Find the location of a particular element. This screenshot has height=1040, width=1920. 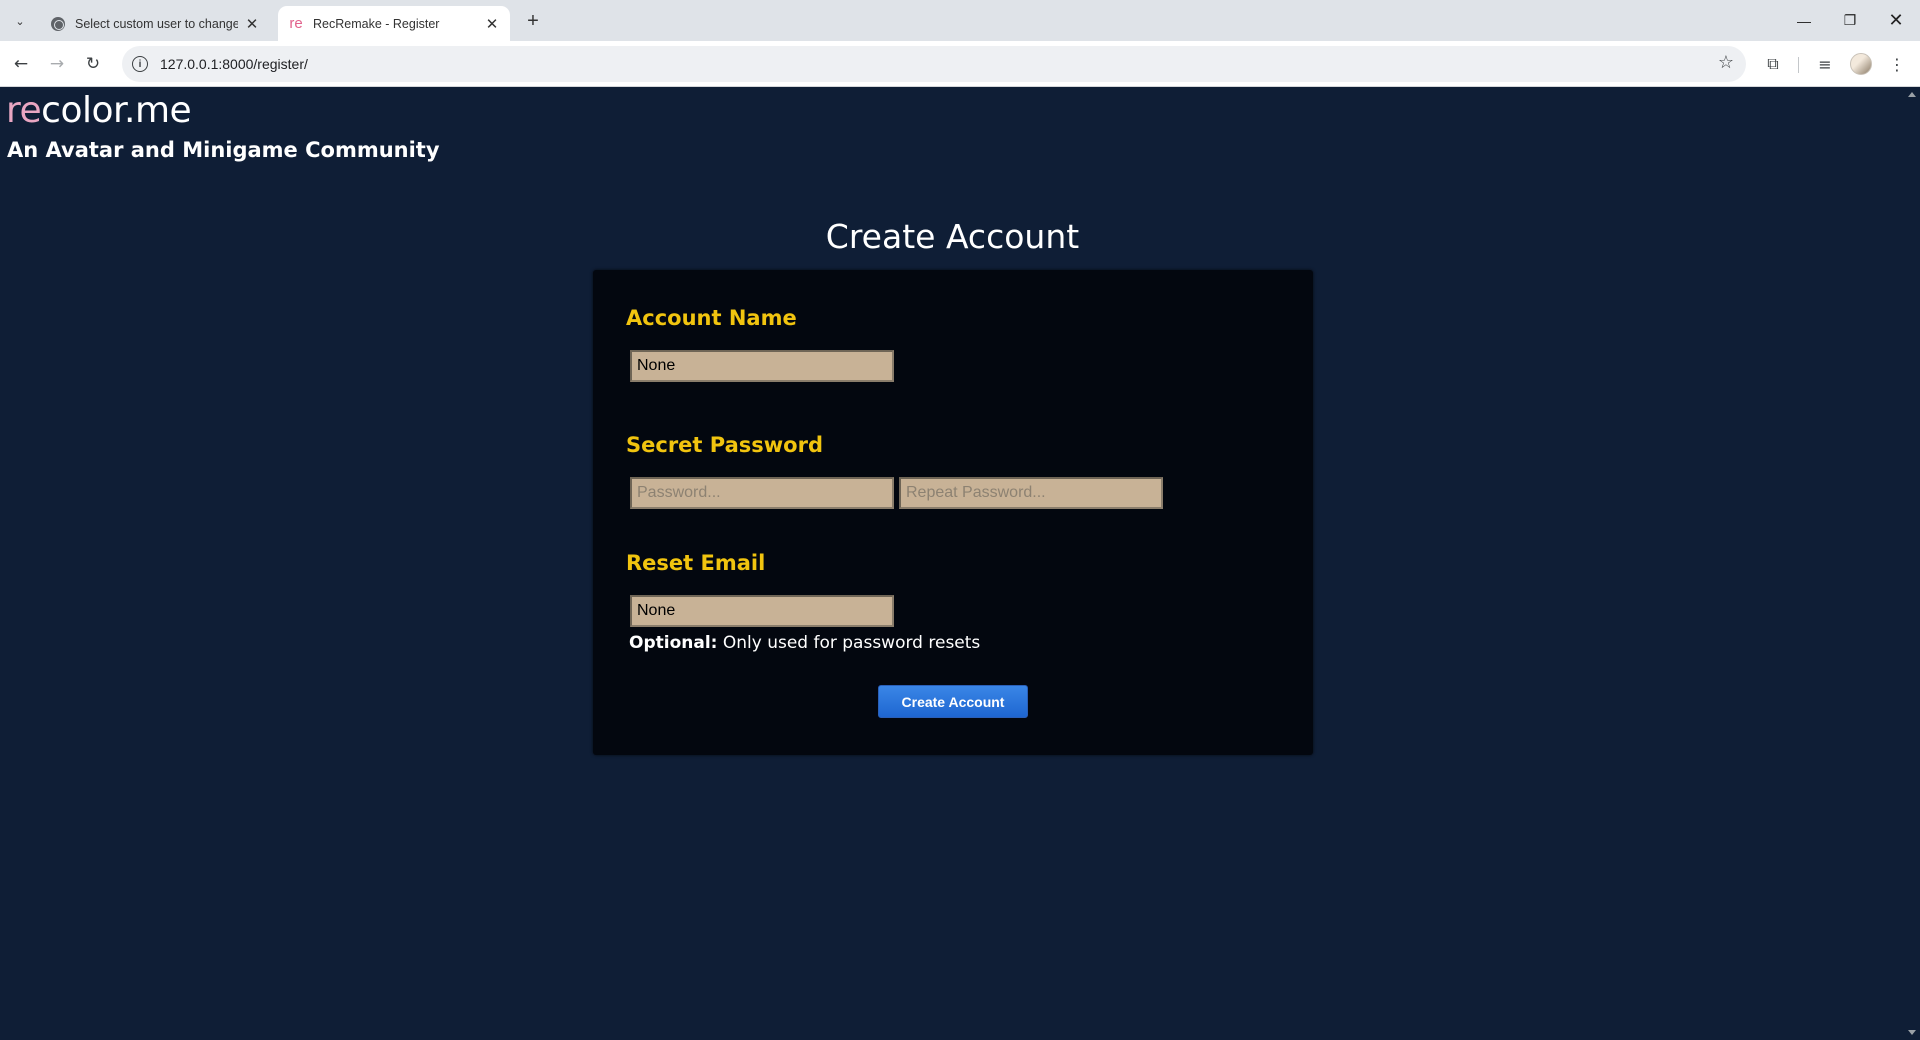

repeat-password-input is located at coordinates (1031, 493).